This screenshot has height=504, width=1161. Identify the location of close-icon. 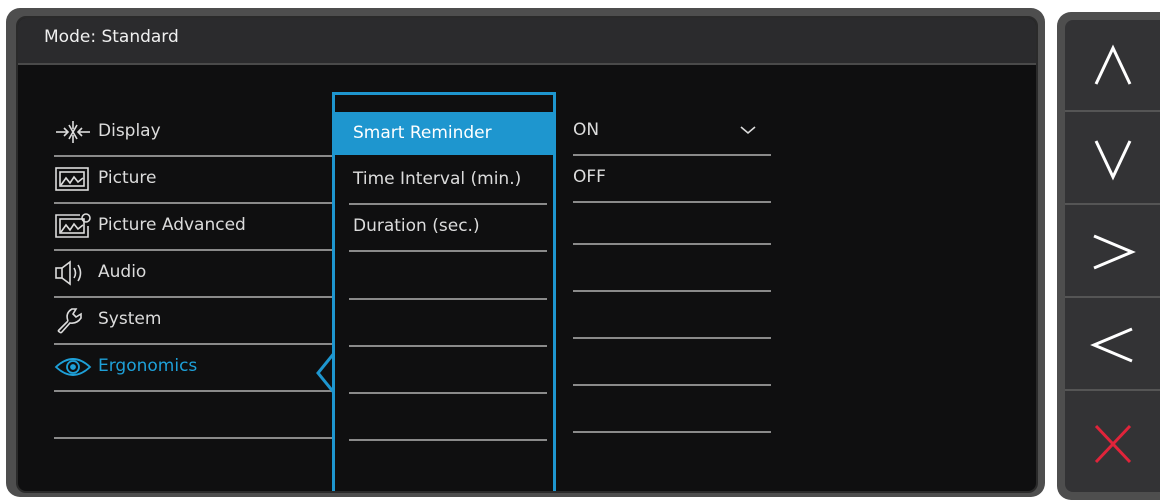
(1113, 444).